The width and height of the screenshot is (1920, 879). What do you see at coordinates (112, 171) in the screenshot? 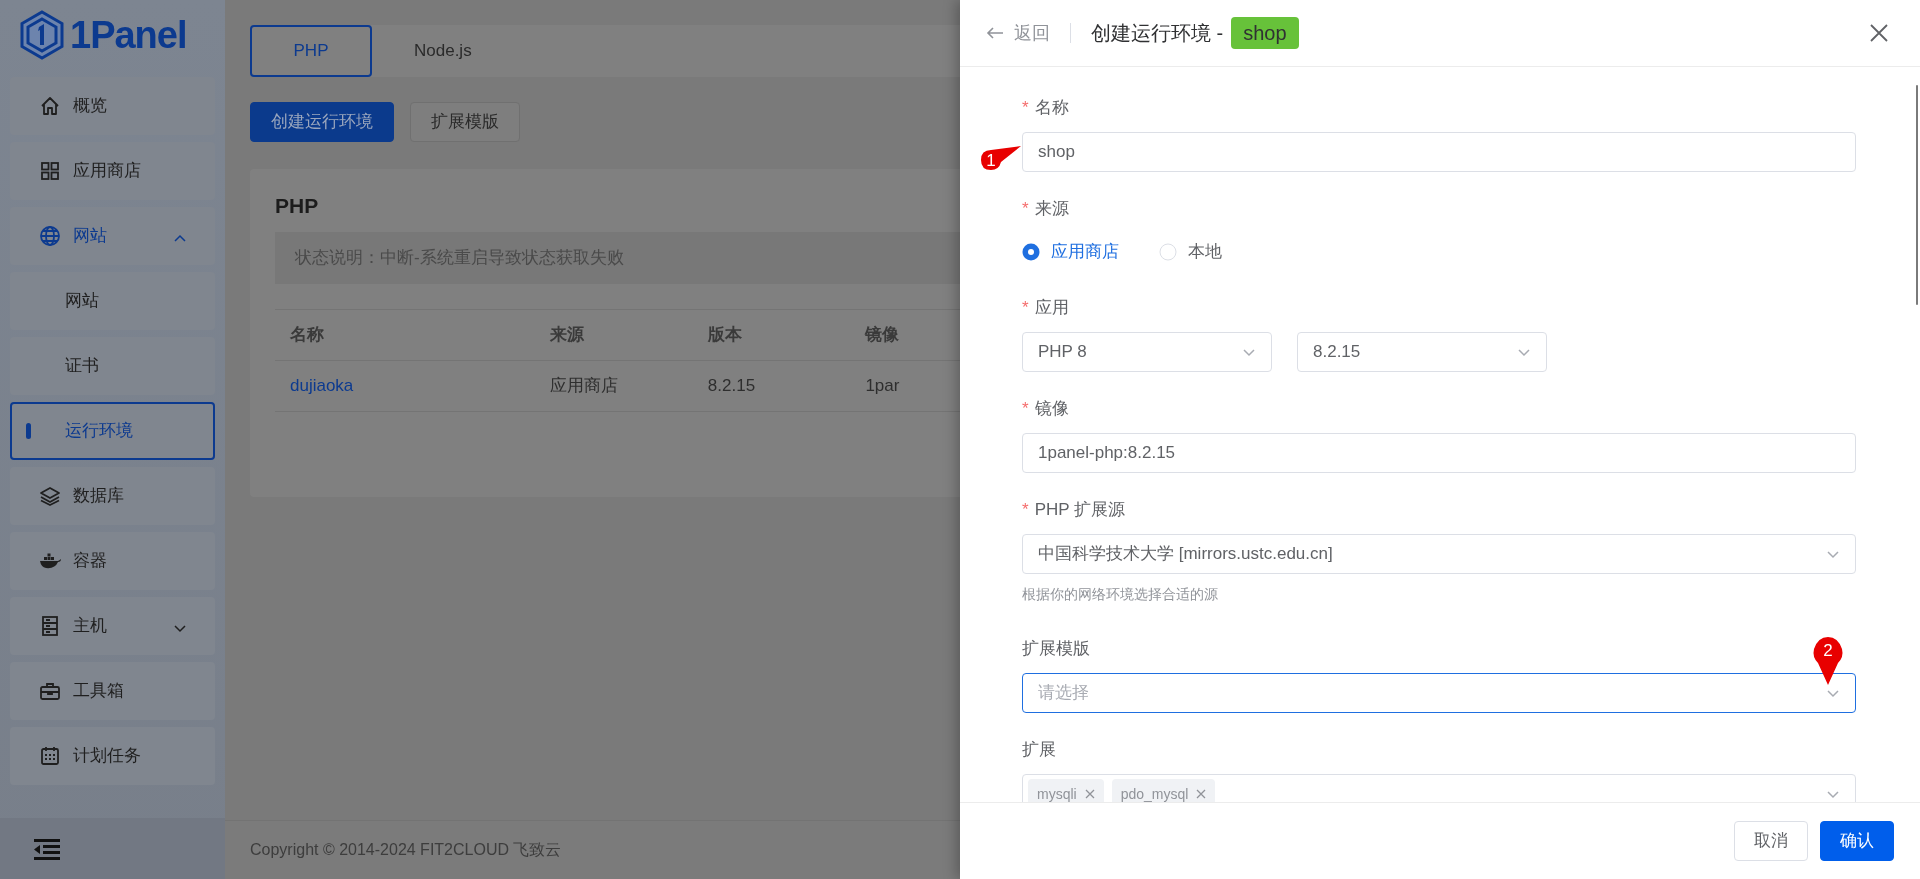
I see `menu-item: 应用商店` at bounding box center [112, 171].